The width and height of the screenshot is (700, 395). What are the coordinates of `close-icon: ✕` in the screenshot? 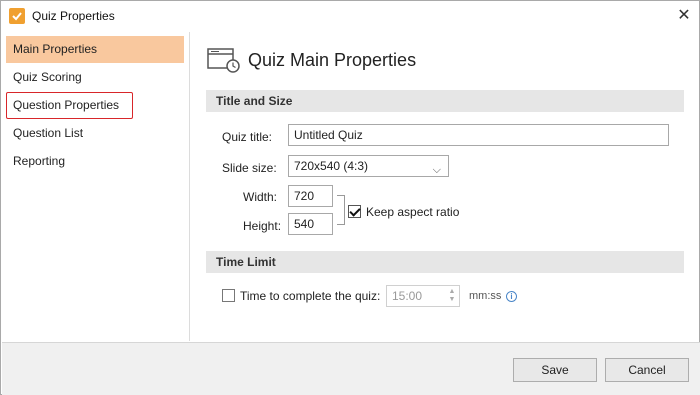 It's located at (684, 16).